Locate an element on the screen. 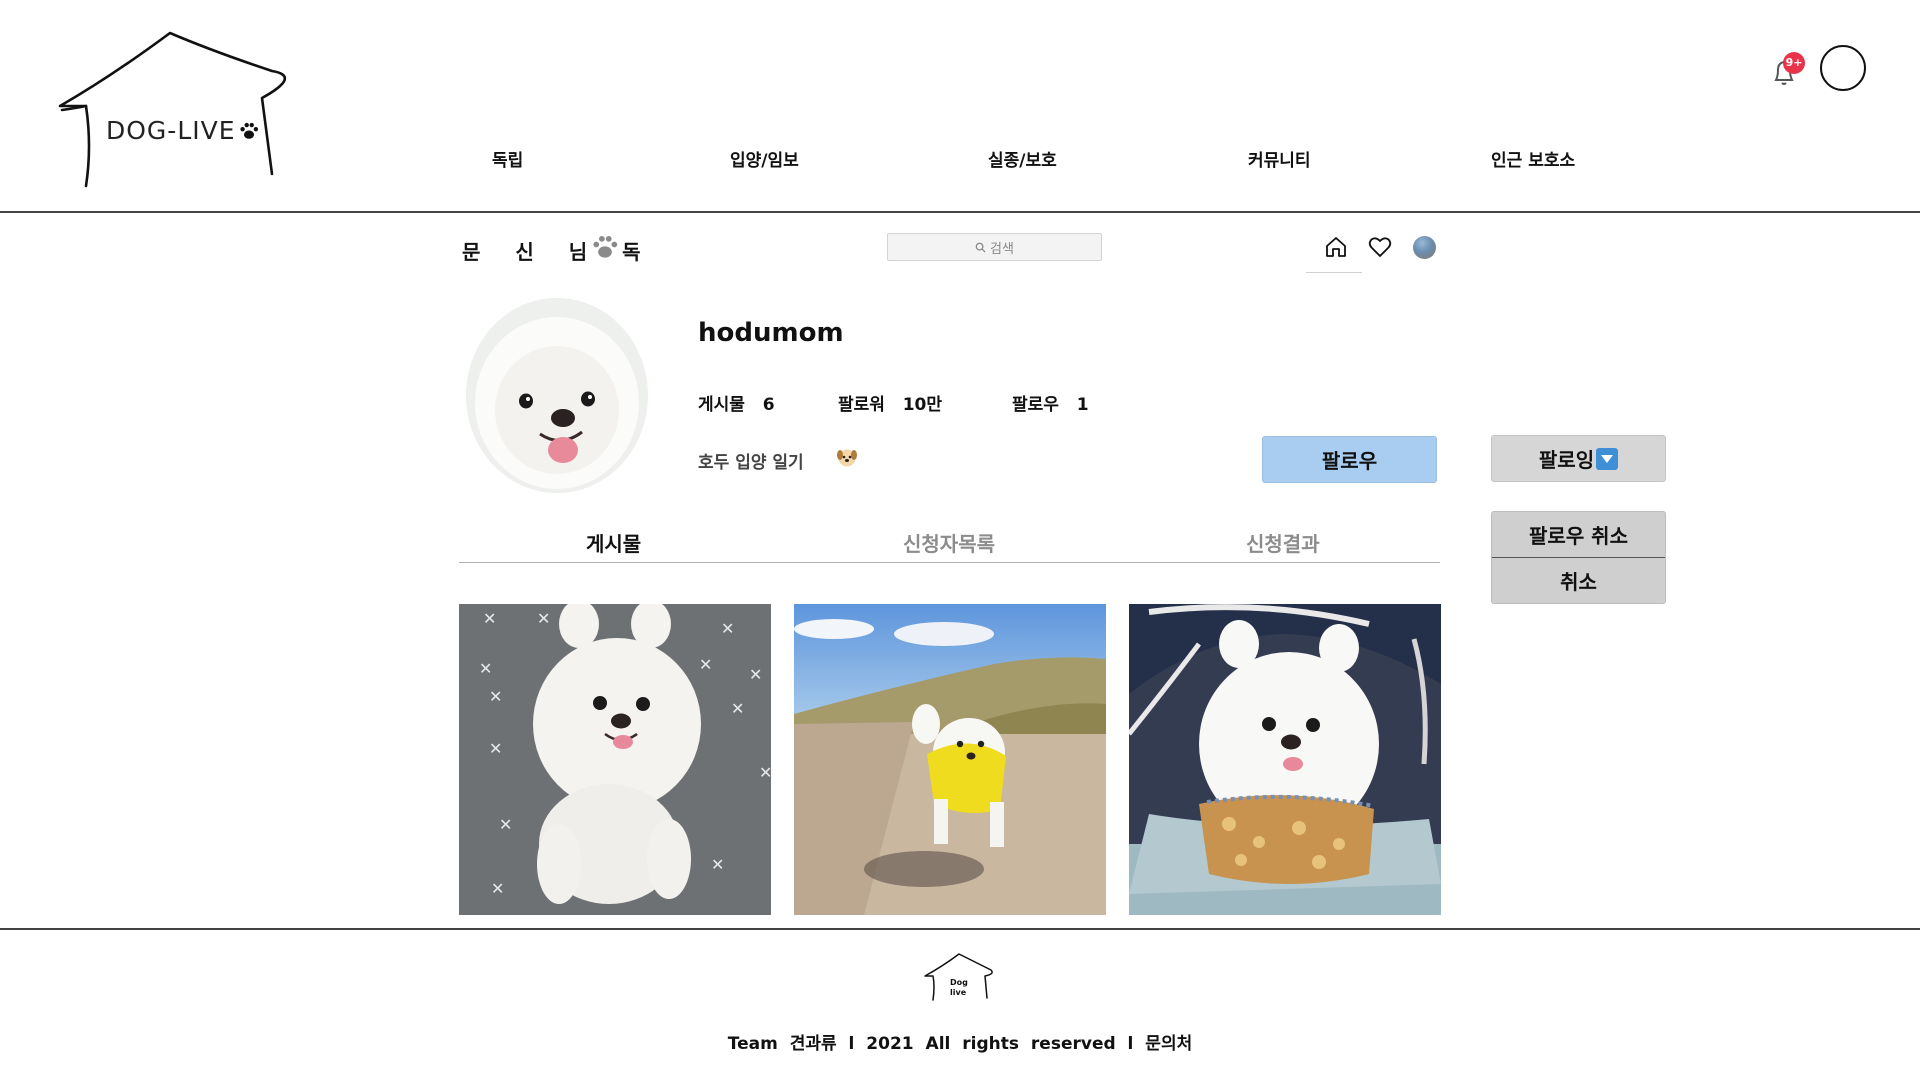 The image size is (1920, 1080). tab-divider is located at coordinates (949, 562).